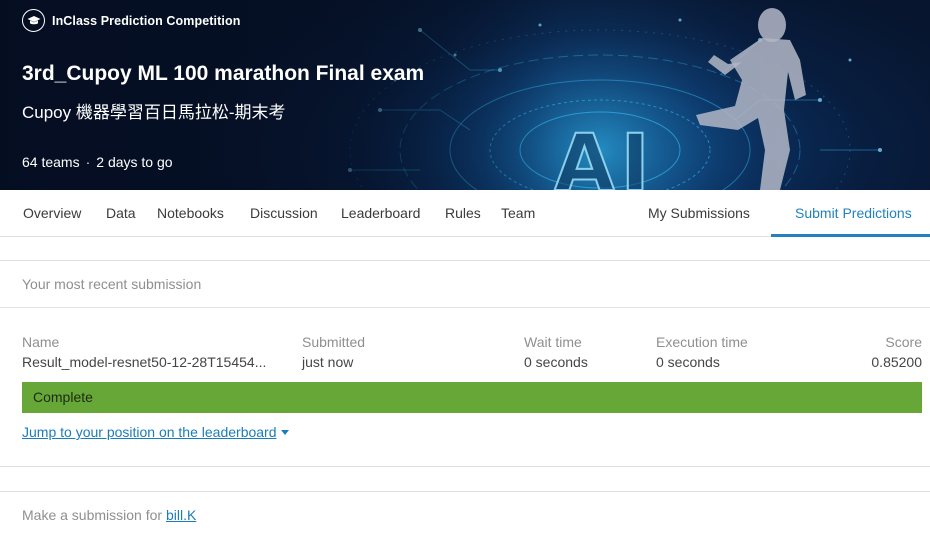 Image resolution: width=930 pixels, height=533 pixels. Describe the element at coordinates (52, 213) in the screenshot. I see `tab-overview: Overview` at that location.